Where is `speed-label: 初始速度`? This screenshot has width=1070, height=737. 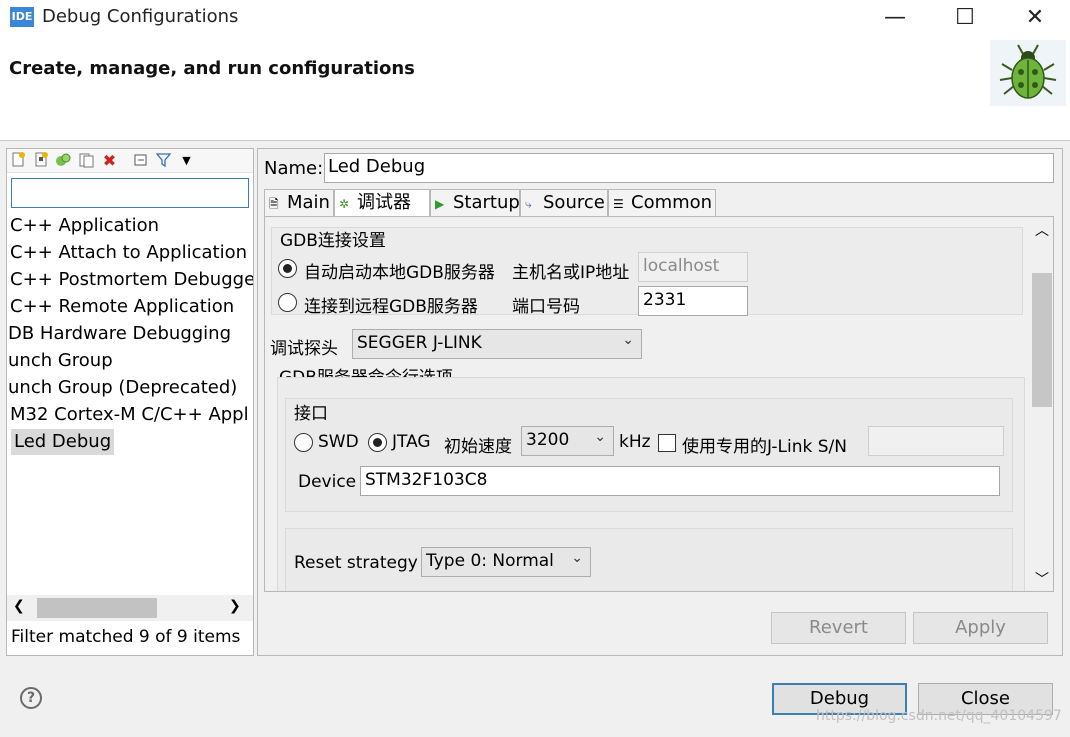 speed-label: 初始速度 is located at coordinates (478, 447).